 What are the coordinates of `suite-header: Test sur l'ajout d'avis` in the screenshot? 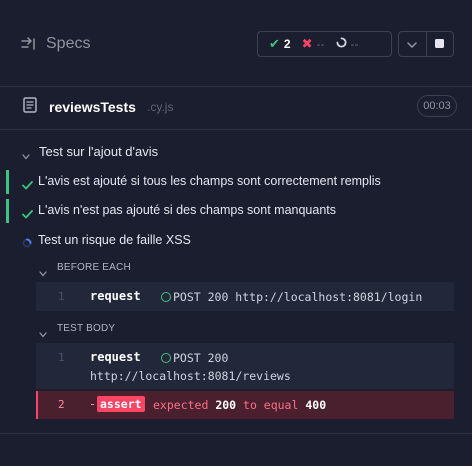 It's located at (236, 152).